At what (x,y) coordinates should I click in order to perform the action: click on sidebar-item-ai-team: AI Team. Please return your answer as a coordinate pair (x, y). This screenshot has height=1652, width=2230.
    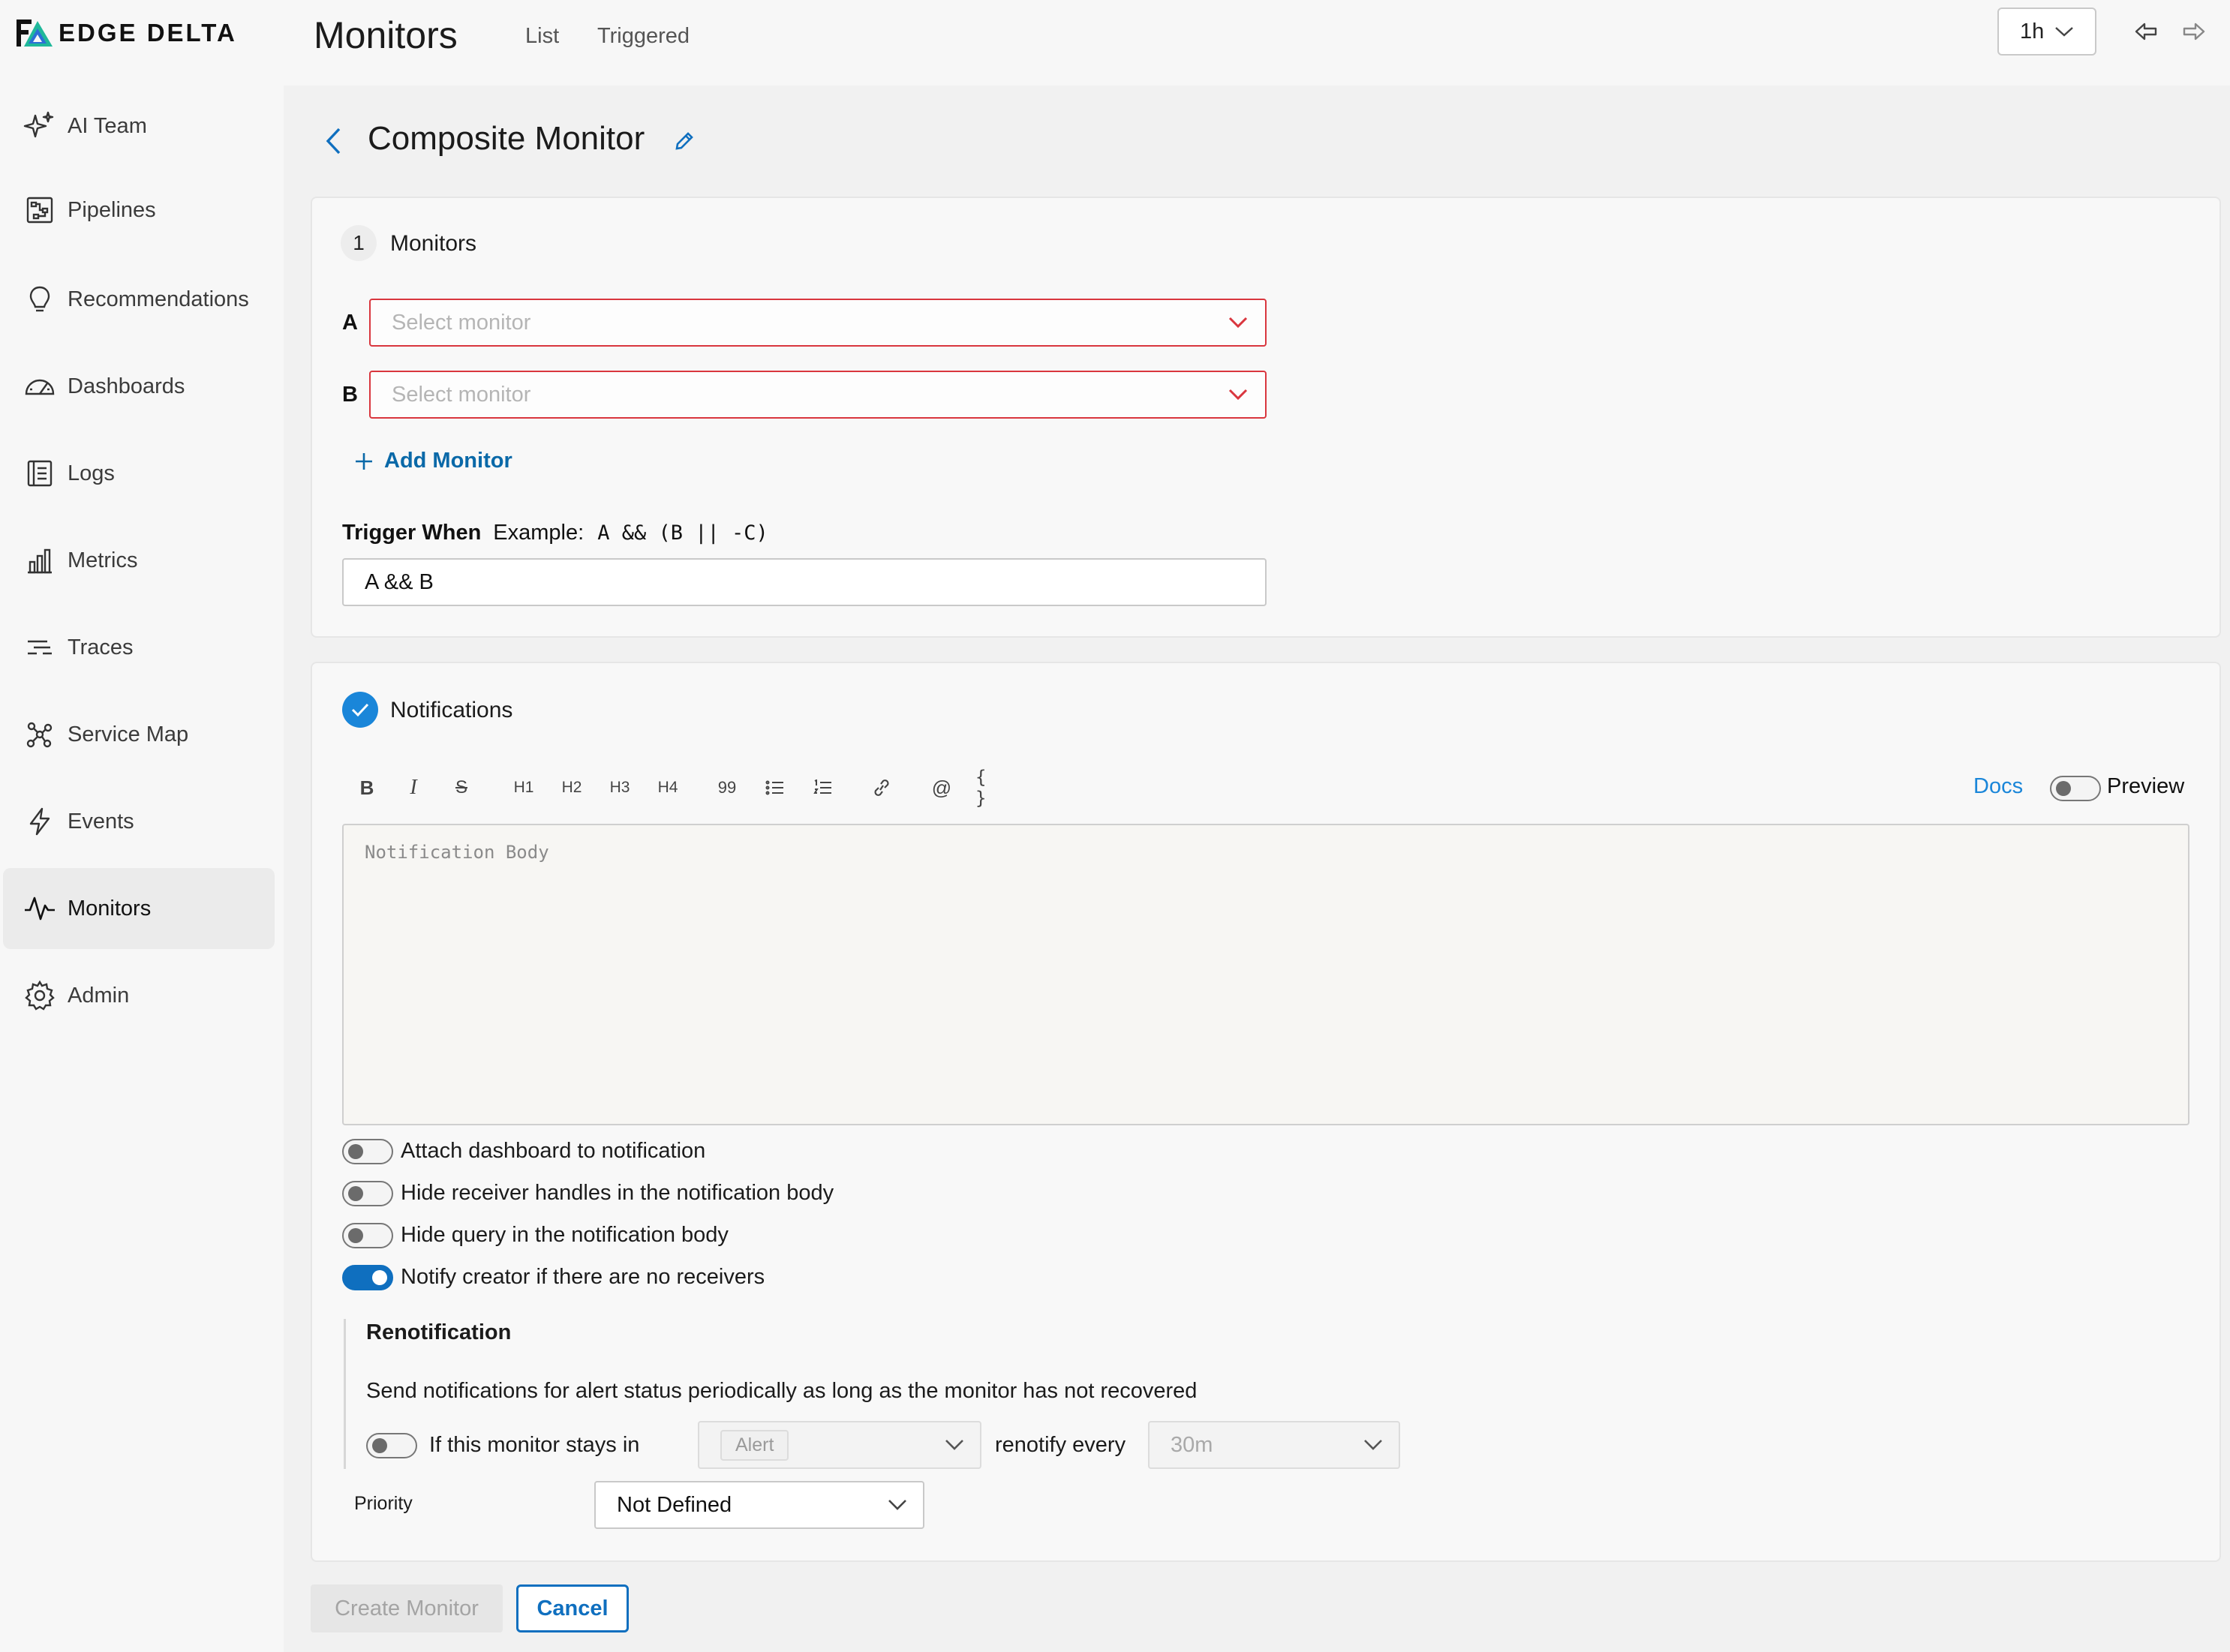
    Looking at the image, I should click on (139, 127).